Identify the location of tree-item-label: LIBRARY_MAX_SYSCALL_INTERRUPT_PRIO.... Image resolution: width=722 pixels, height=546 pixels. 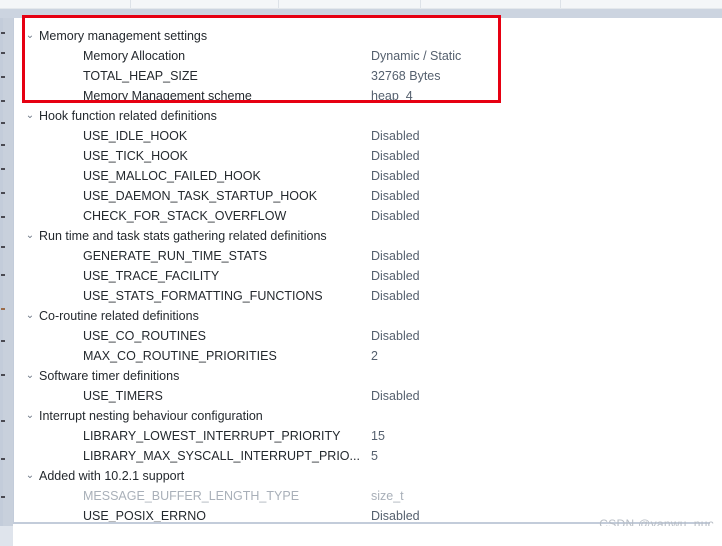
(221, 456).